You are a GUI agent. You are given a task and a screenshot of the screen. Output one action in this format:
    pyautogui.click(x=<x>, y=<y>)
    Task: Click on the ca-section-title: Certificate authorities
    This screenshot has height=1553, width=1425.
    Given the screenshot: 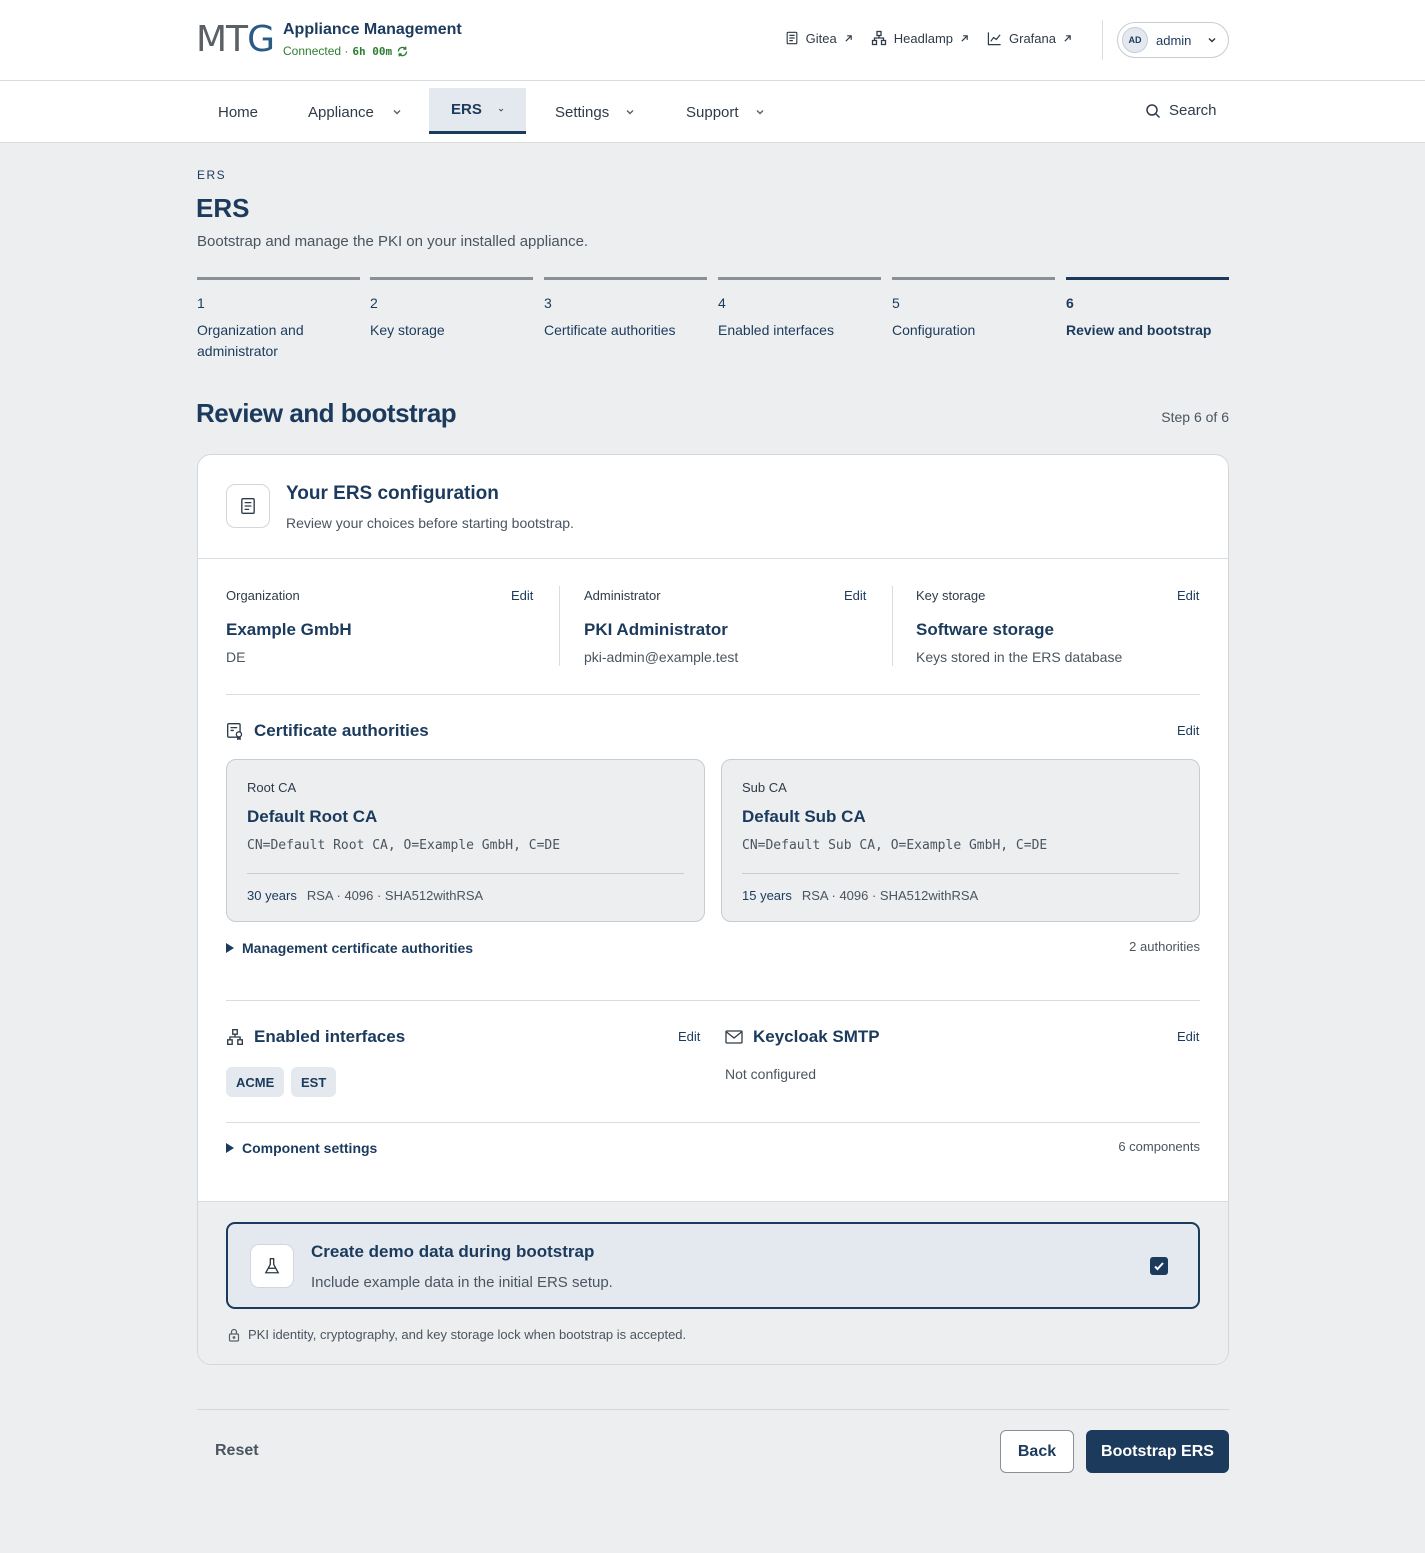 What is the action you would take?
    pyautogui.click(x=327, y=731)
    